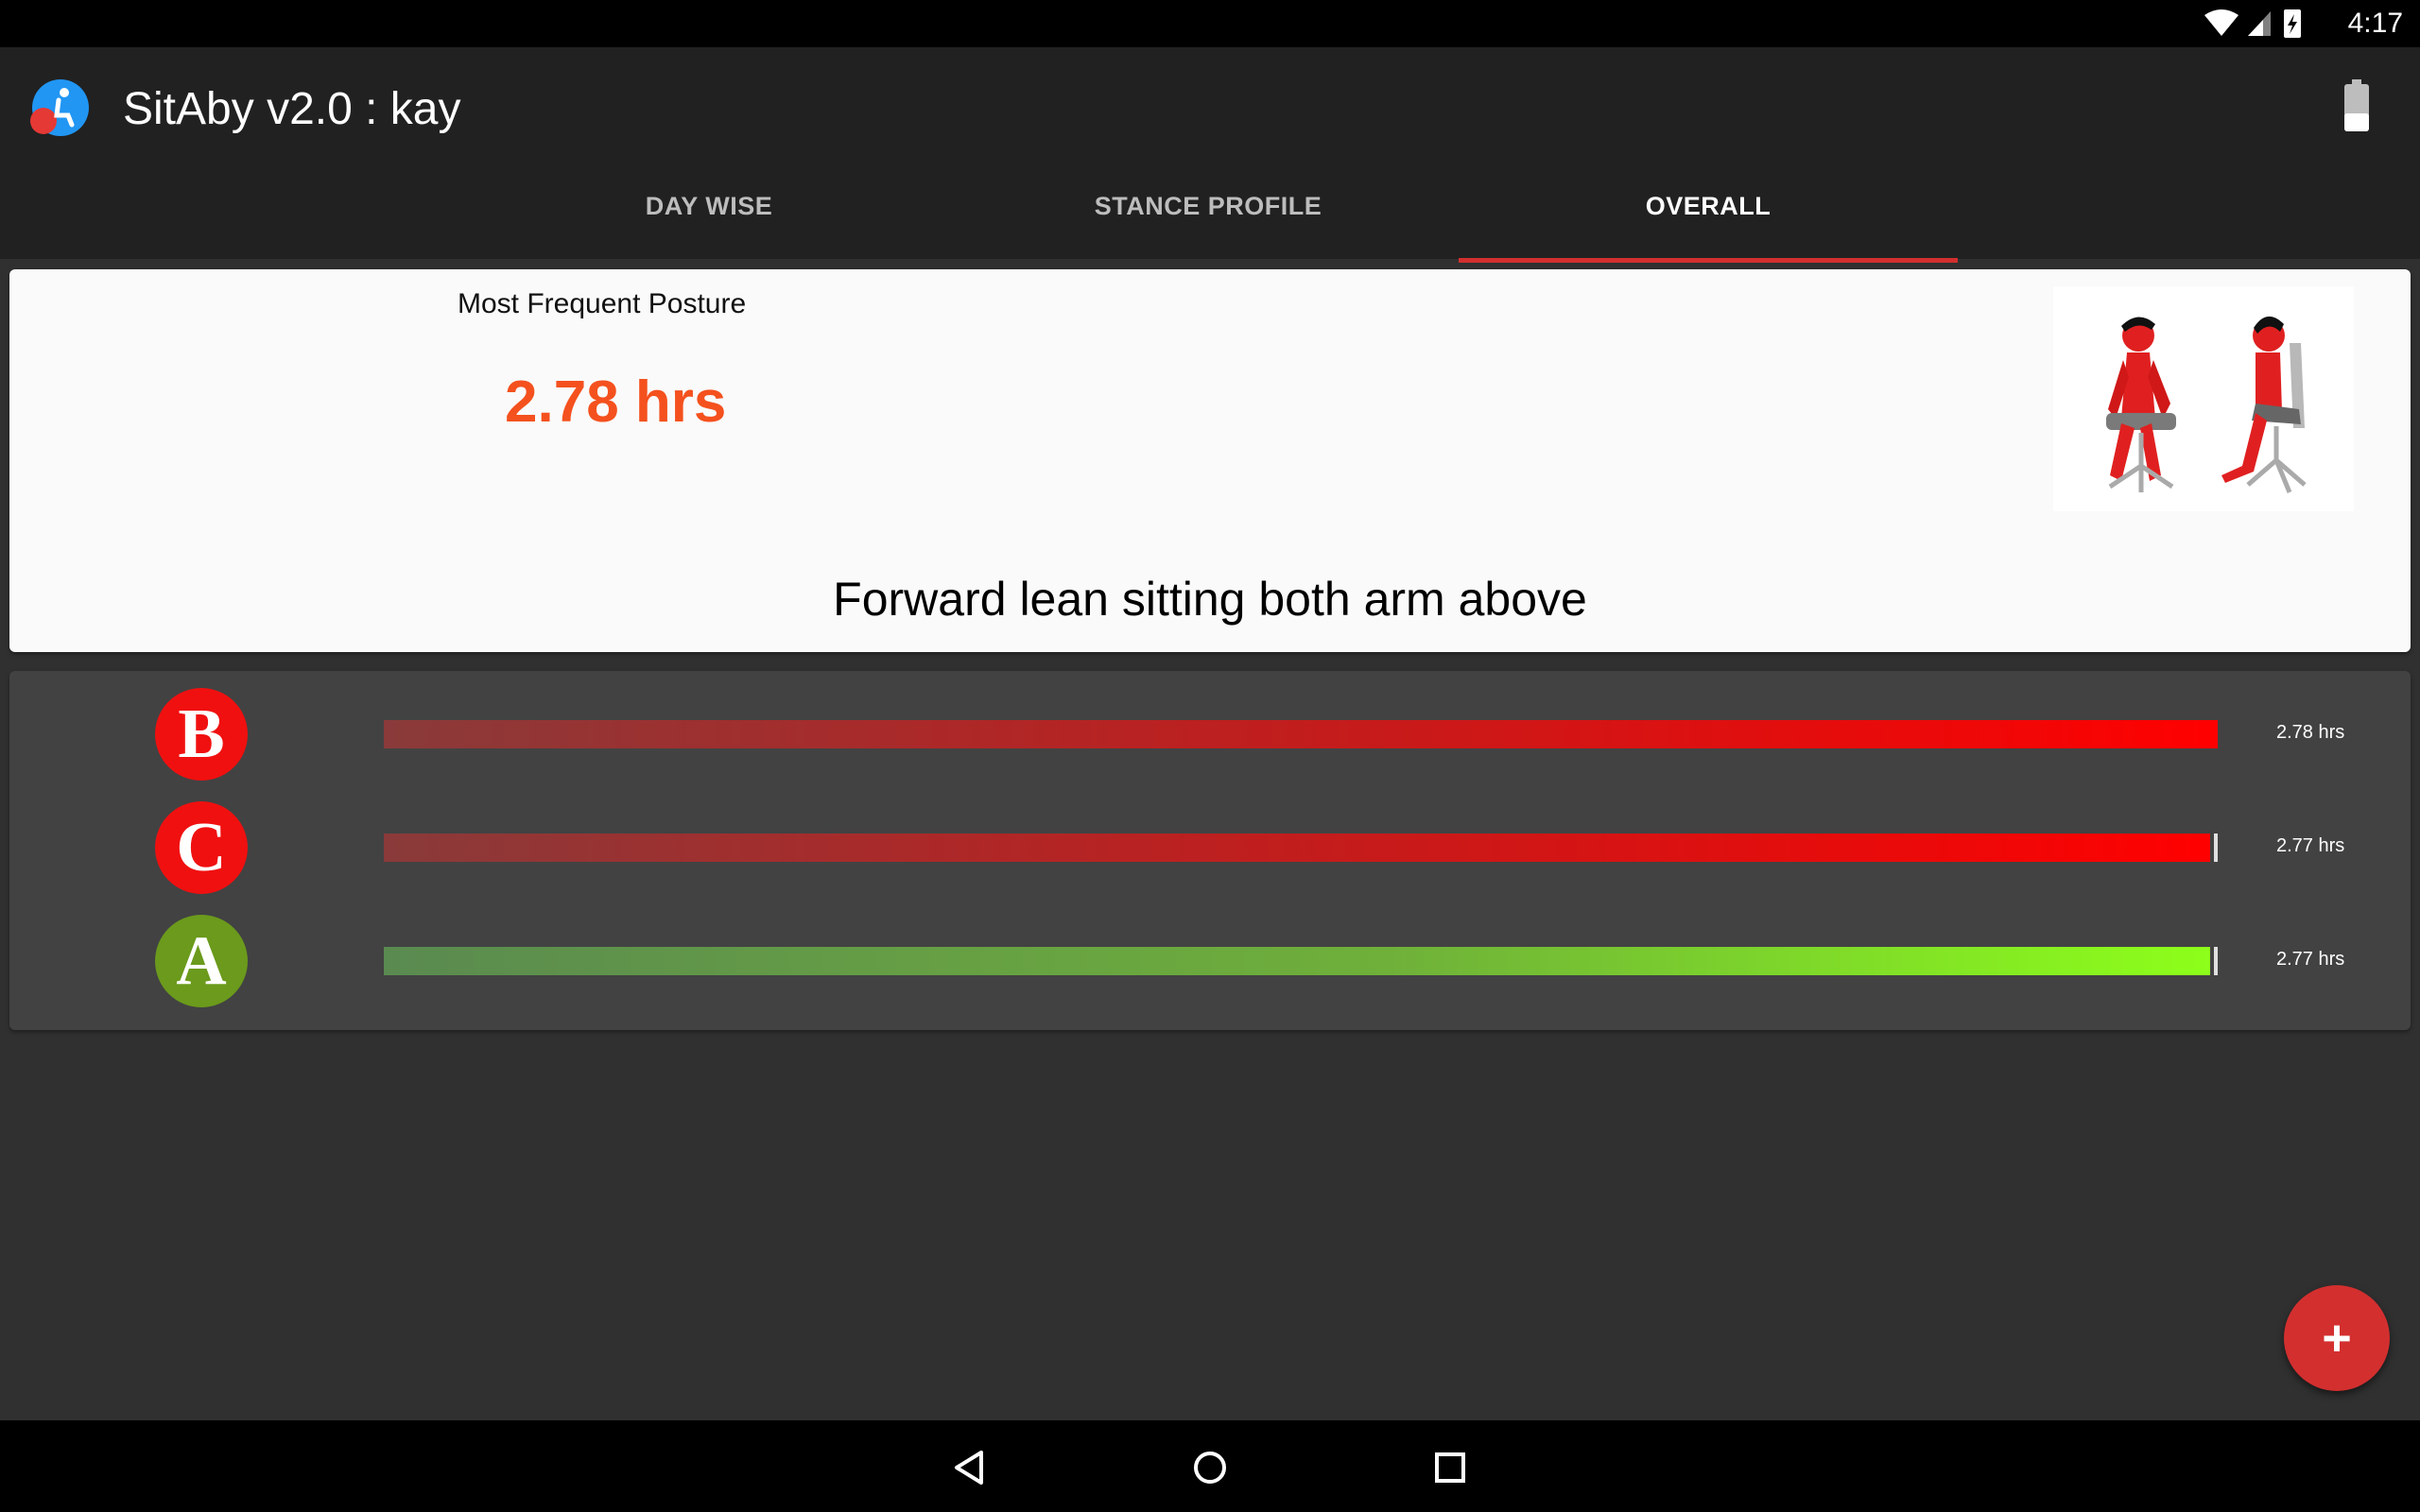 This screenshot has height=1512, width=2420. I want to click on tab-stance-profile: STANCE PROFILE, so click(1208, 206).